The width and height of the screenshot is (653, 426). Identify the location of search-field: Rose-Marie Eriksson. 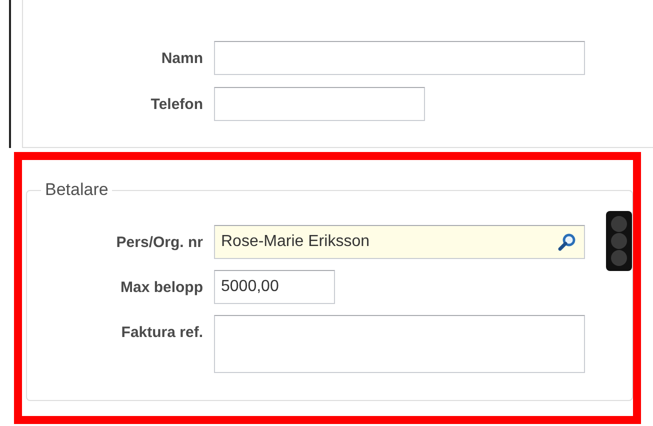
(399, 242).